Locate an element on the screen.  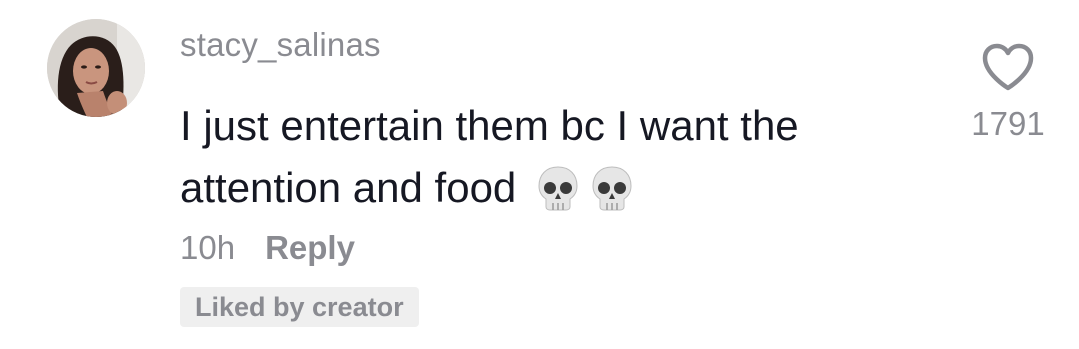
timestamp: 10h is located at coordinates (208, 247).